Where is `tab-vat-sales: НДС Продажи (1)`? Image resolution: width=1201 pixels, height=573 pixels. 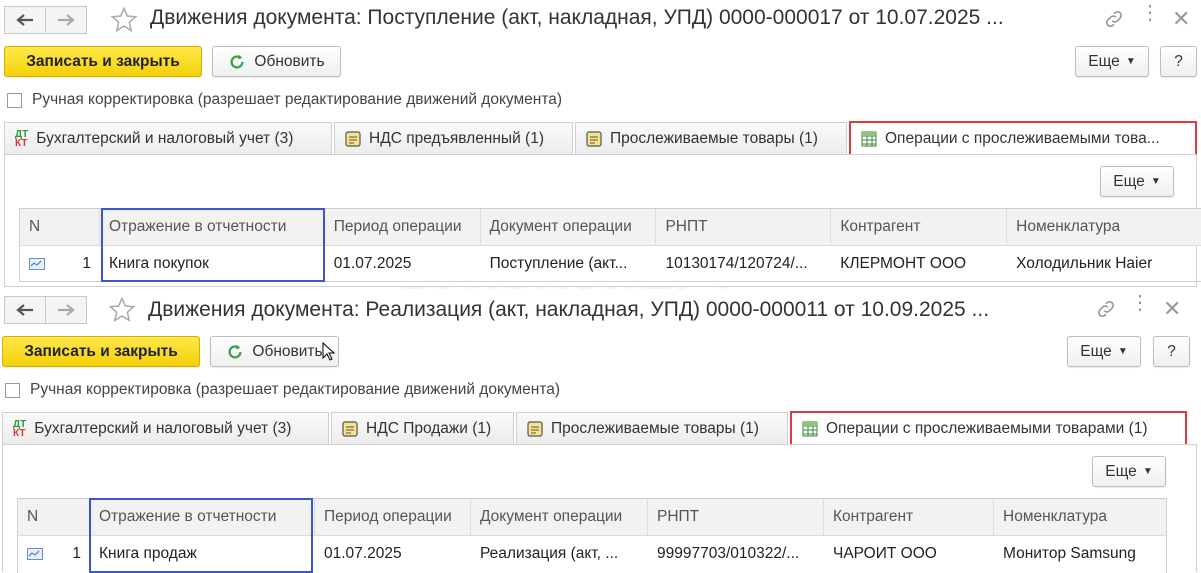 tab-vat-sales: НДС Продажи (1) is located at coordinates (422, 428).